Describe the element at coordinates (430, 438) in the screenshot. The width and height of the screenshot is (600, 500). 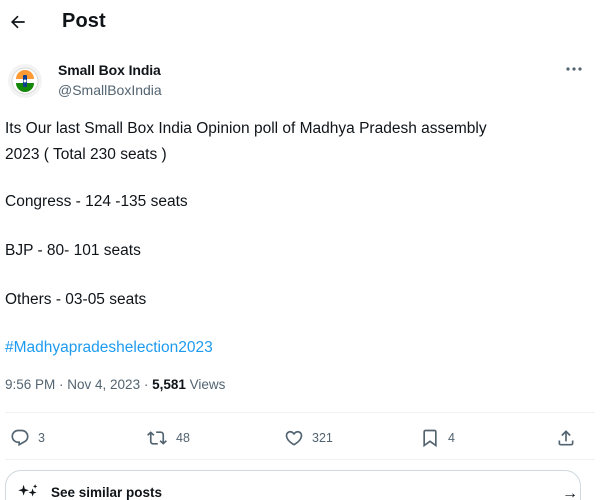
I see `bookmark-icon` at that location.